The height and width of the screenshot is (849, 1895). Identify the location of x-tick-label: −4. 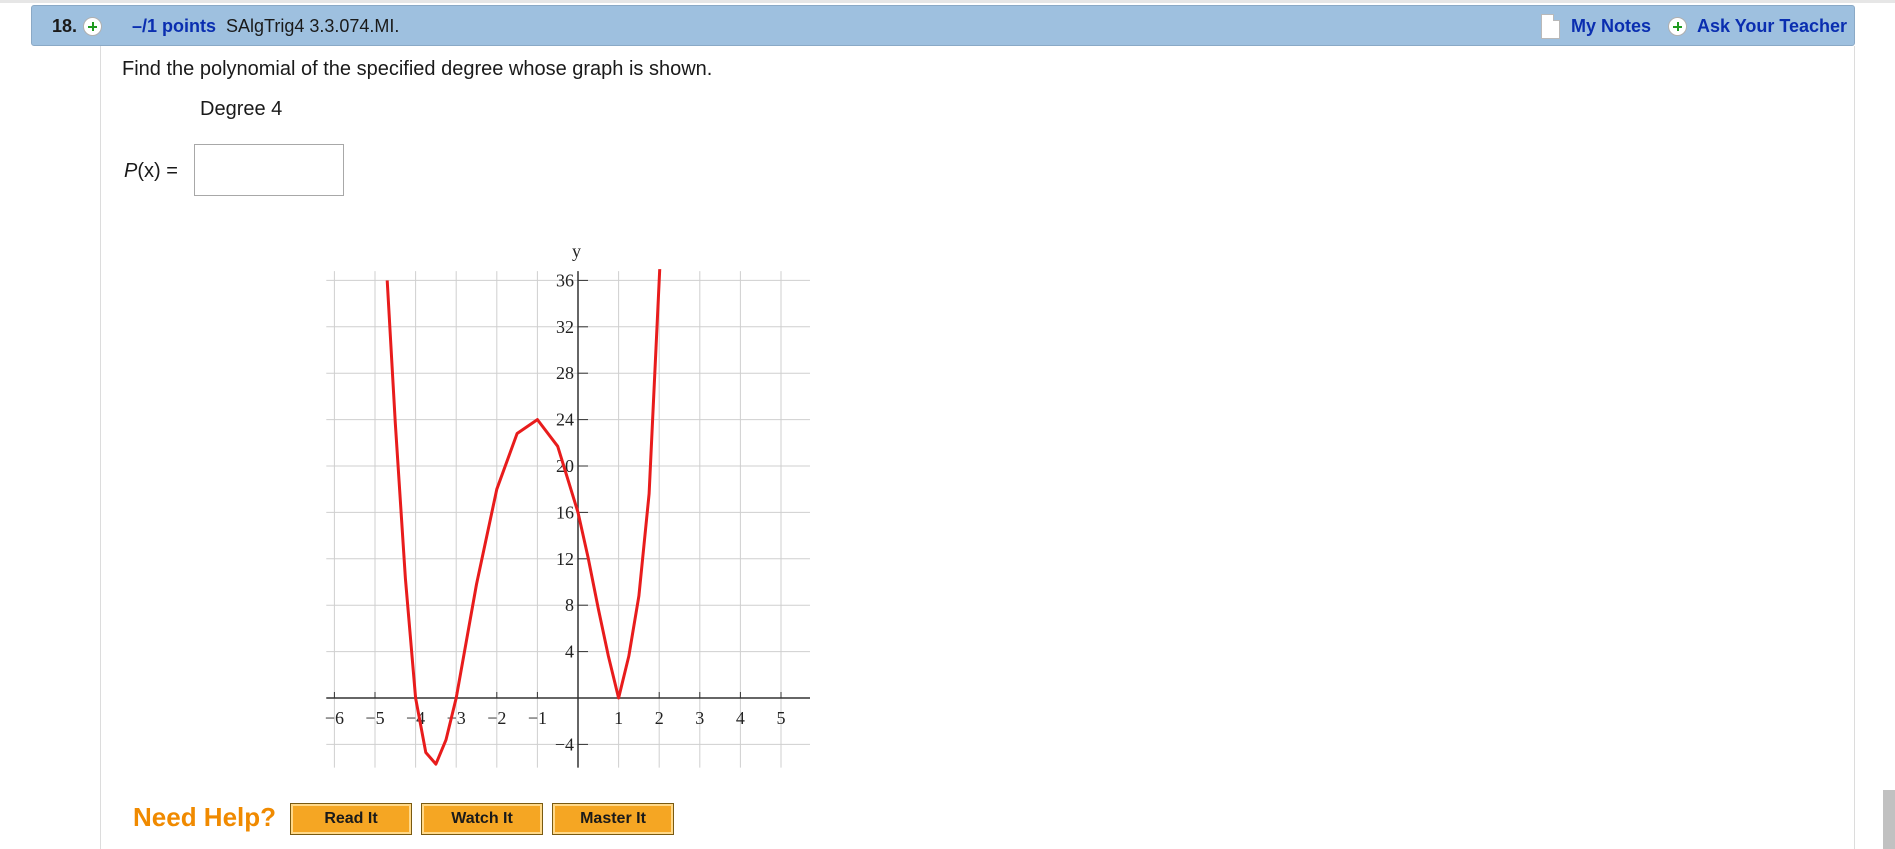
(415, 718).